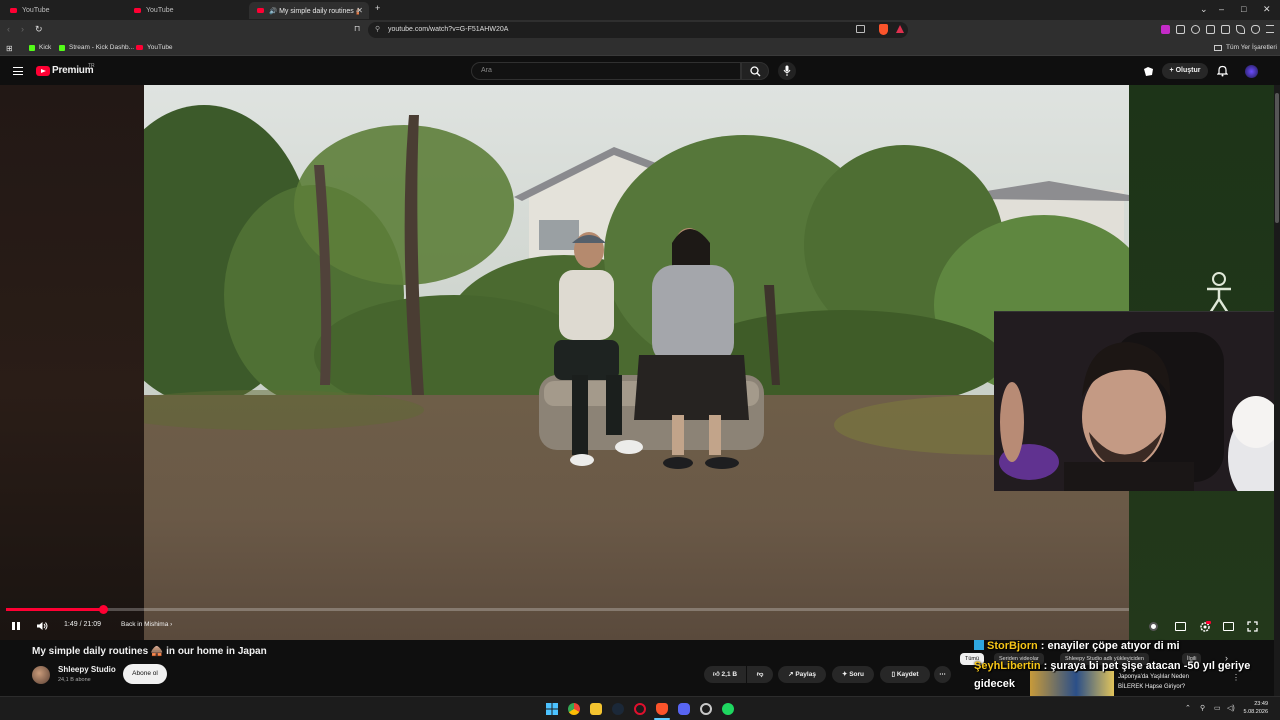 The width and height of the screenshot is (1280, 720). Describe the element at coordinates (907, 674) in the screenshot. I see `save-label: Kaydet` at that location.